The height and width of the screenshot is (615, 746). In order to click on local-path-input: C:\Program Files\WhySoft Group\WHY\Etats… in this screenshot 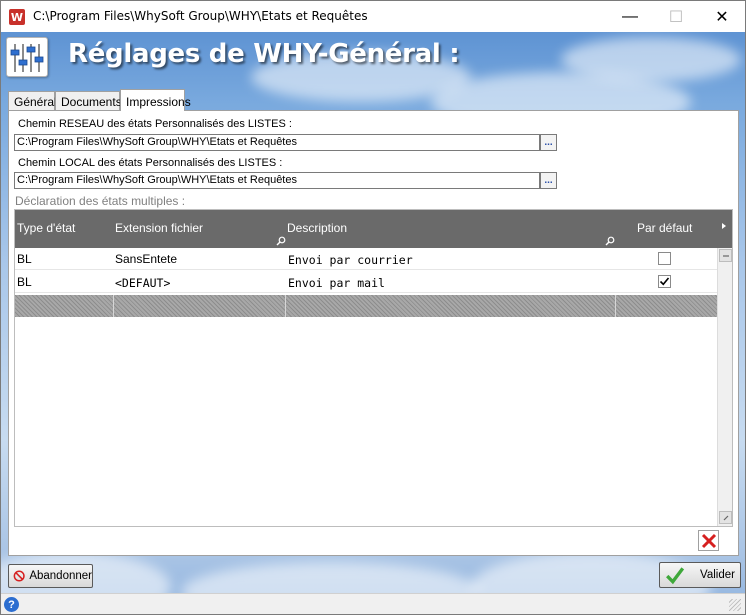, I will do `click(277, 180)`.